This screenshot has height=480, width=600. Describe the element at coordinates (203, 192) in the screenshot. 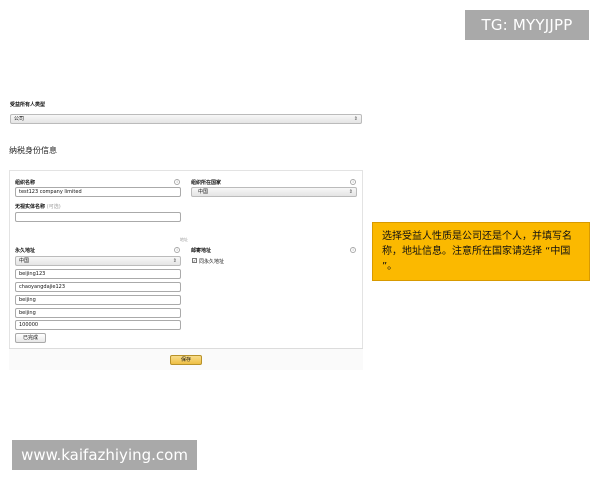

I see `org-country-value: 中国` at that location.